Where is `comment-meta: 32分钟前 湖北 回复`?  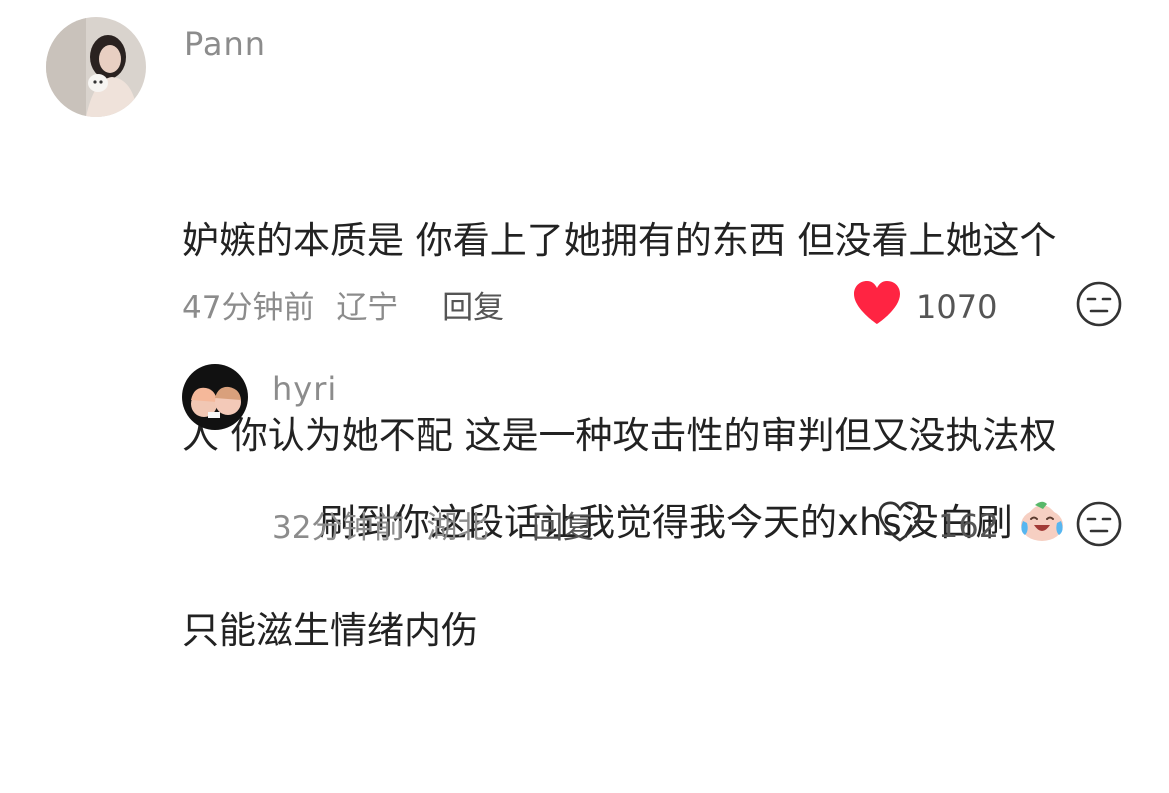 comment-meta: 32分钟前 湖北 回复 is located at coordinates (433, 524).